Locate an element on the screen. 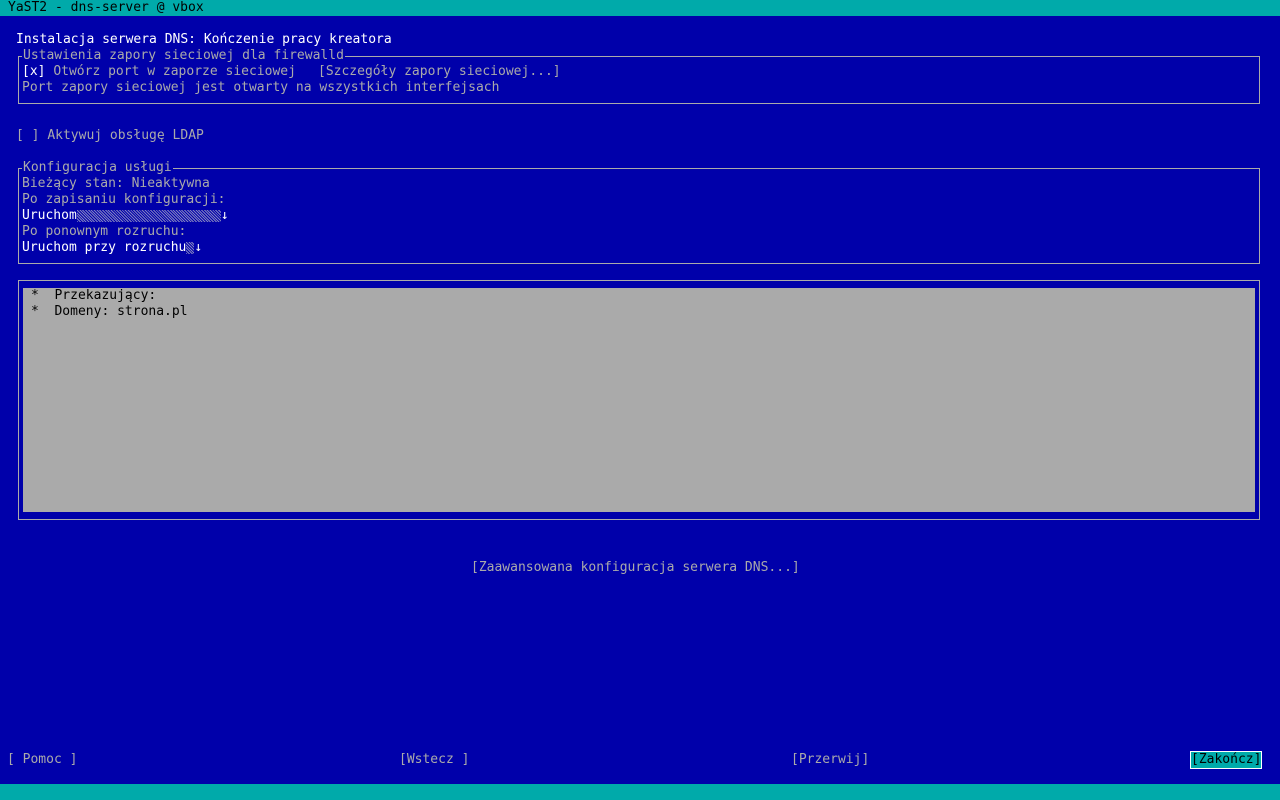 This screenshot has width=1280, height=800. after-reboot-value: Uruchom przy rozruchu is located at coordinates (104, 247).